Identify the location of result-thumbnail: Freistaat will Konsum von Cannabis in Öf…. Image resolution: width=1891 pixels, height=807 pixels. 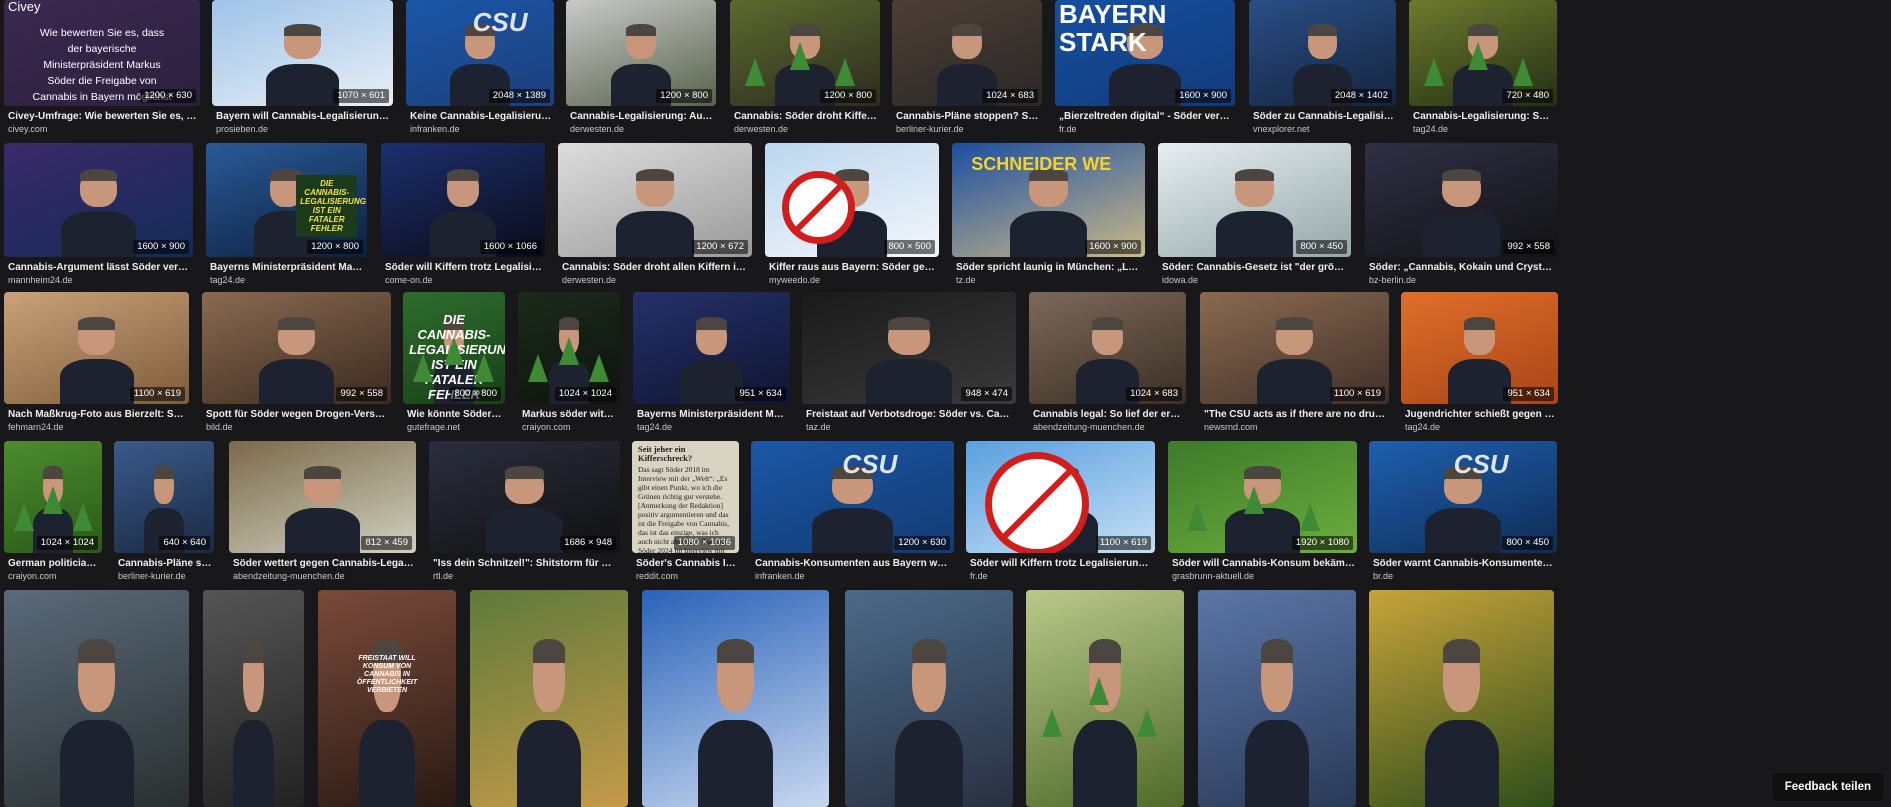
(387, 698).